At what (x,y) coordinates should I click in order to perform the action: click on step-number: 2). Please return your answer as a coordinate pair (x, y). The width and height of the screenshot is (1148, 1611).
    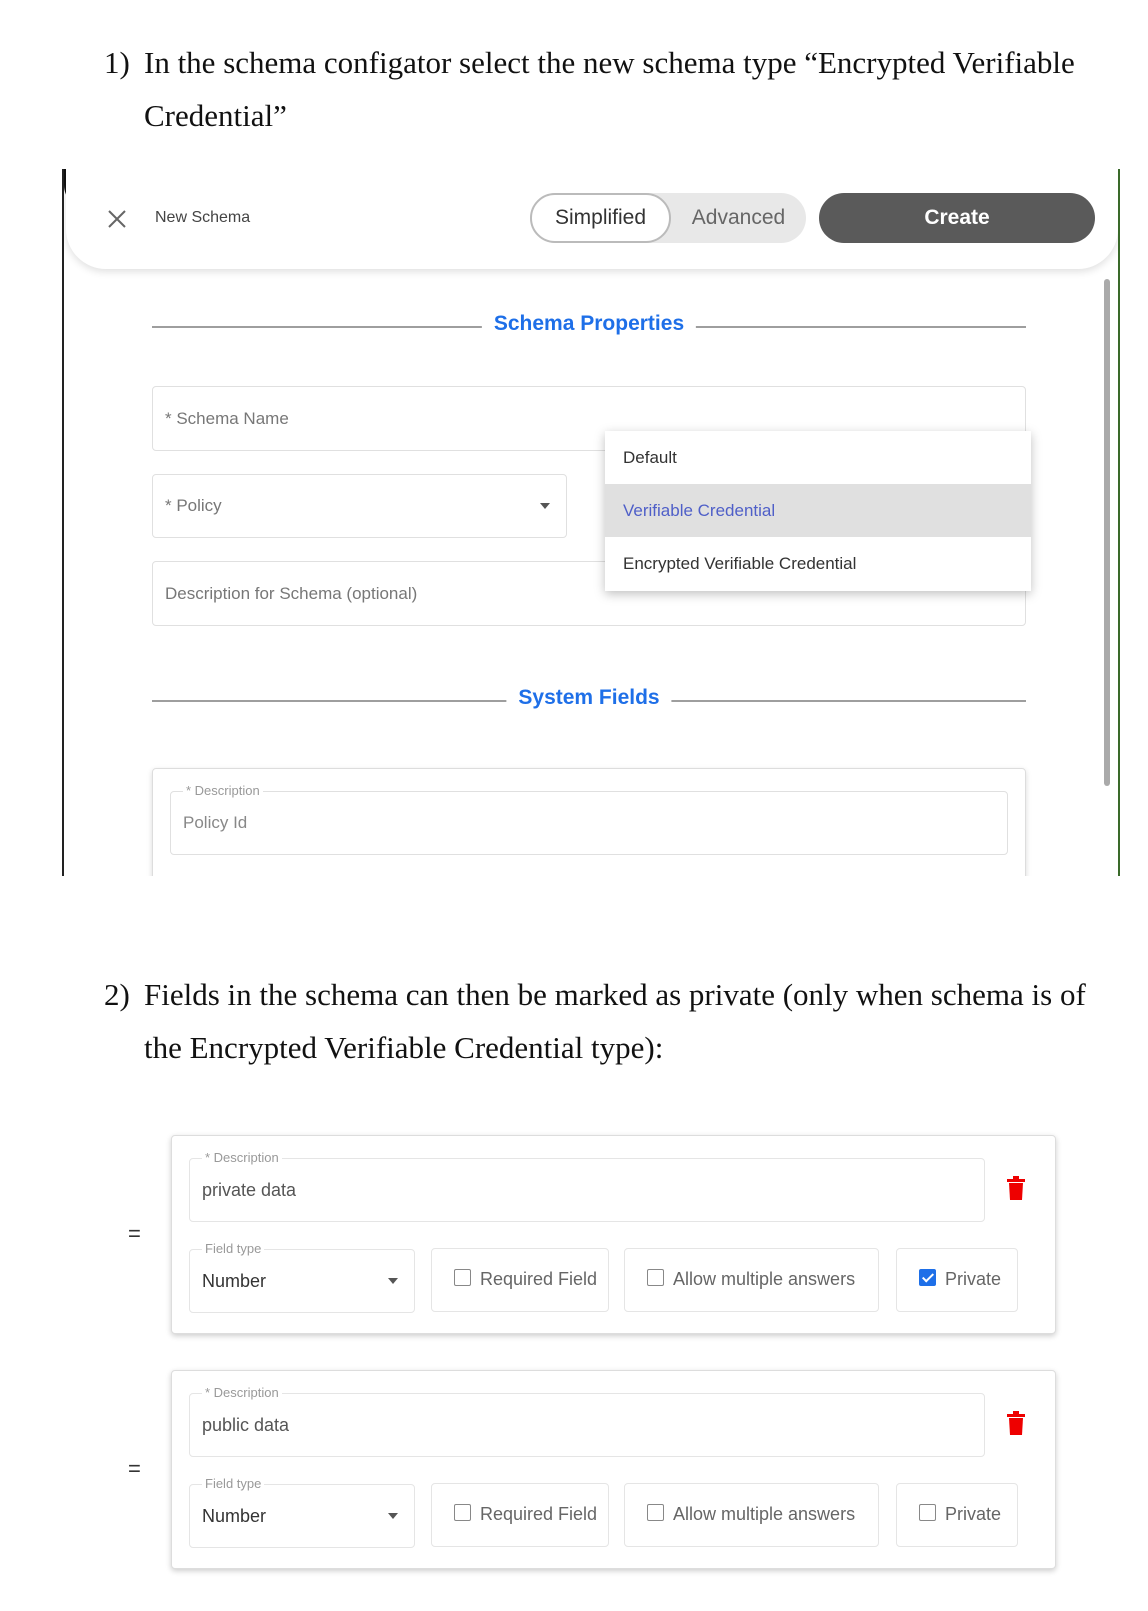
    Looking at the image, I should click on (117, 994).